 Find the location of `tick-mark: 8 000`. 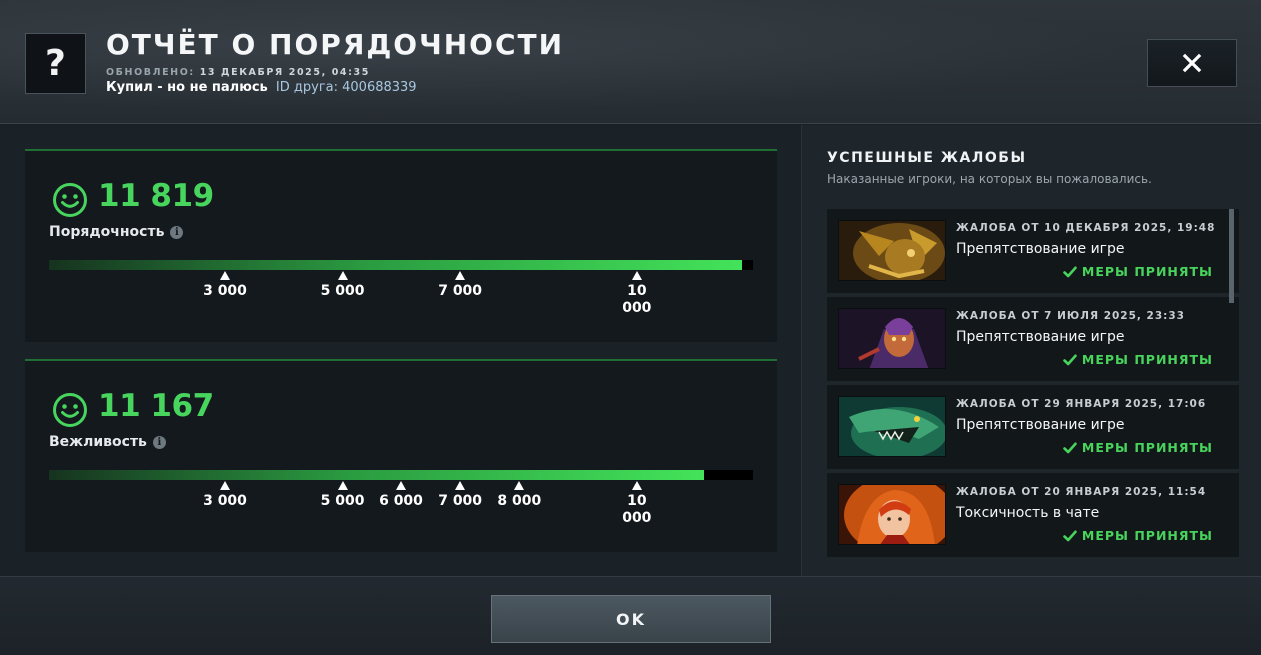

tick-mark: 8 000 is located at coordinates (519, 495).